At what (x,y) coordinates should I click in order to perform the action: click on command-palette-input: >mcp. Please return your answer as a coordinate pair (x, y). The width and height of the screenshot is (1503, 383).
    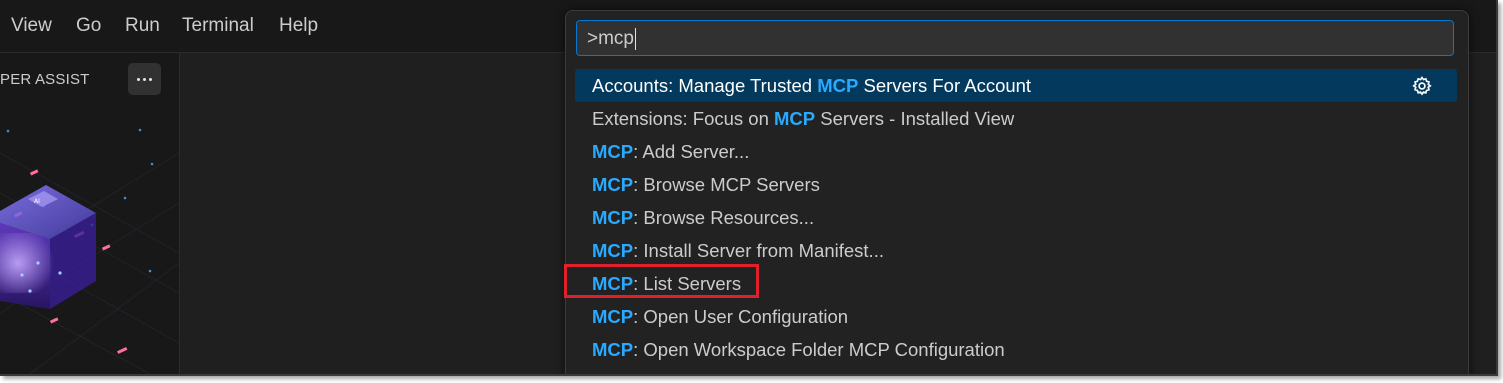
    Looking at the image, I should click on (1015, 38).